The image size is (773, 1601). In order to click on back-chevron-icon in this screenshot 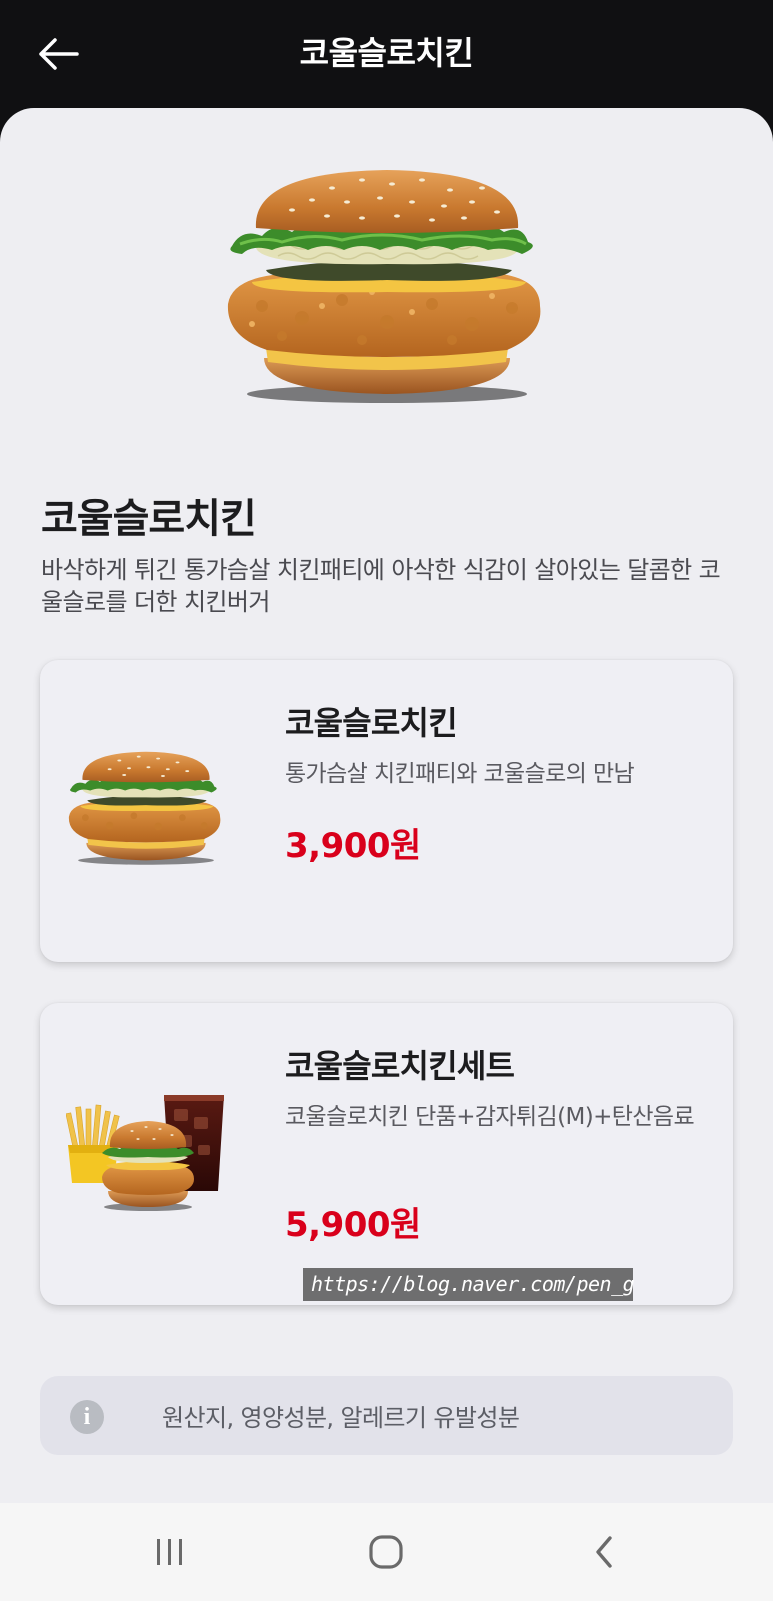, I will do `click(604, 1552)`.